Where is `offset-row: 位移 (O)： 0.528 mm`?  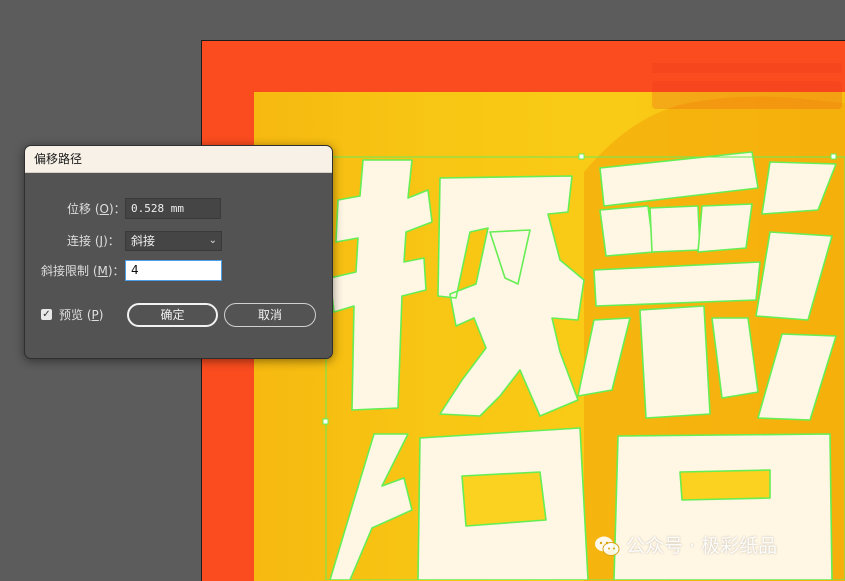
offset-row: 位移 (O)： 0.528 mm is located at coordinates (178, 209).